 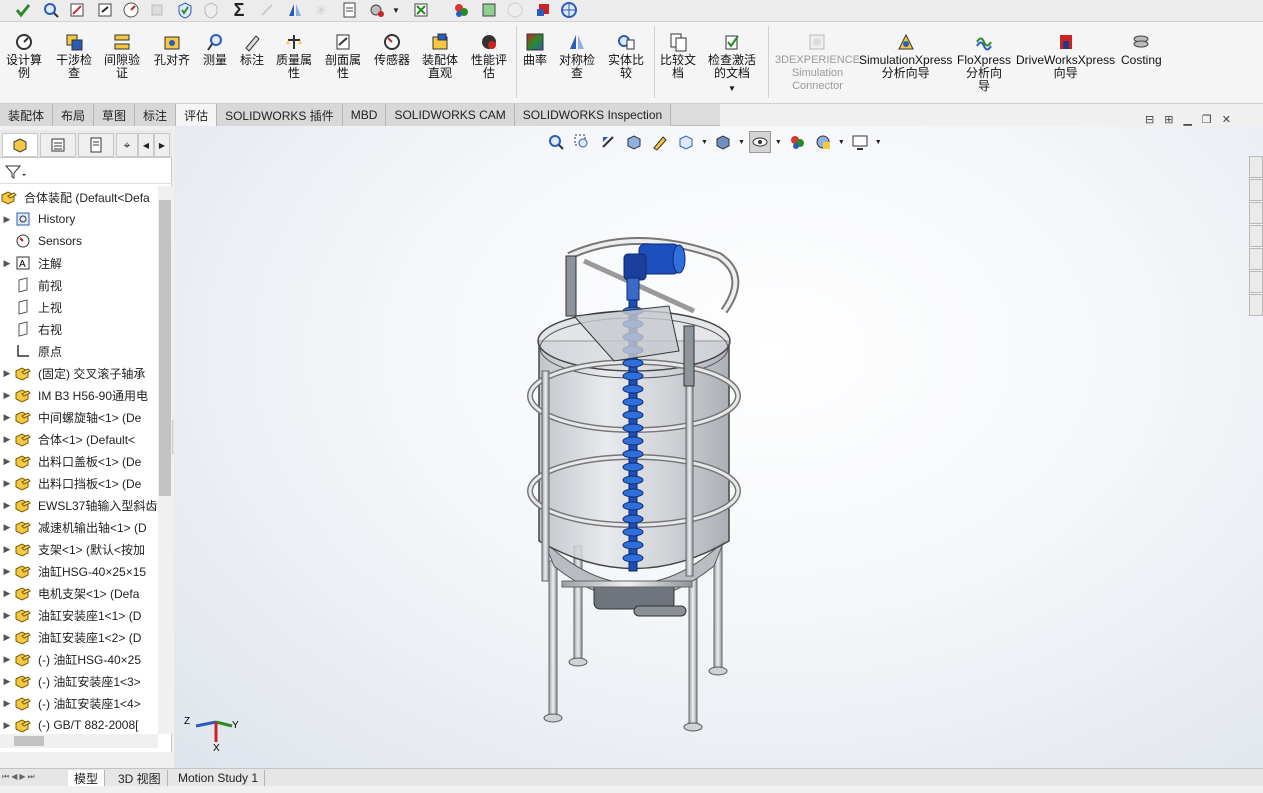 What do you see at coordinates (165, 348) in the screenshot?
I see `scrollbar-thumb` at bounding box center [165, 348].